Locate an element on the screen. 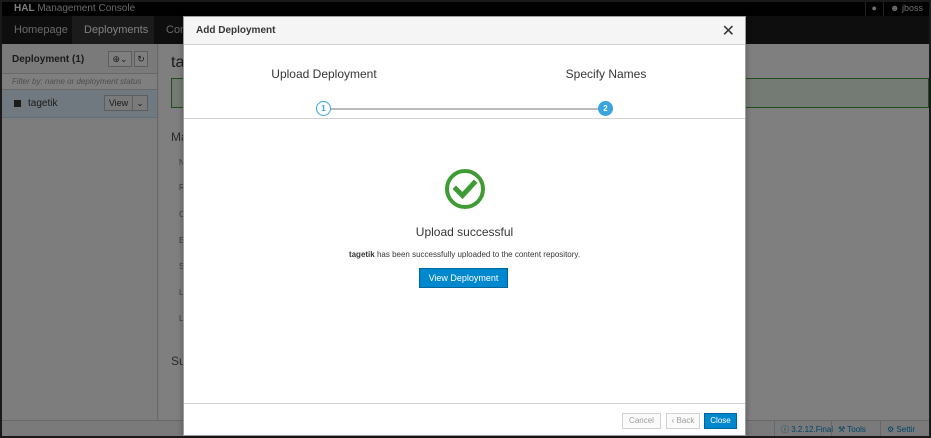  close-icon: ✕ is located at coordinates (728, 31).